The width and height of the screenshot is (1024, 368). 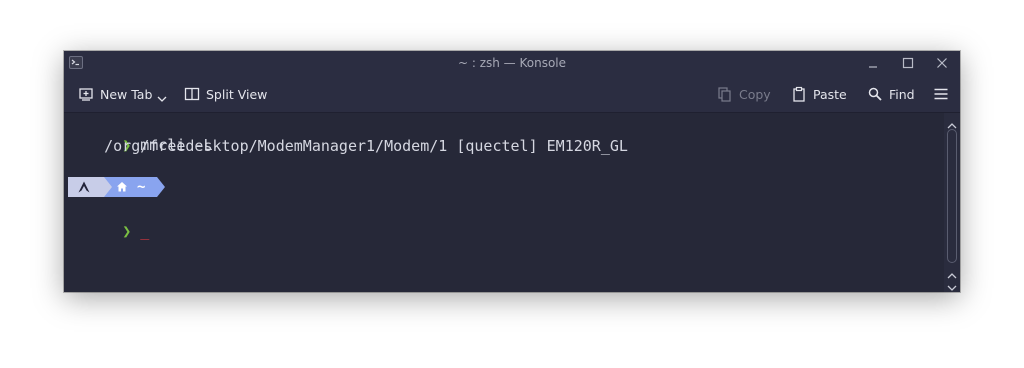 I want to click on prompt-segment-separator, so click(x=108, y=187).